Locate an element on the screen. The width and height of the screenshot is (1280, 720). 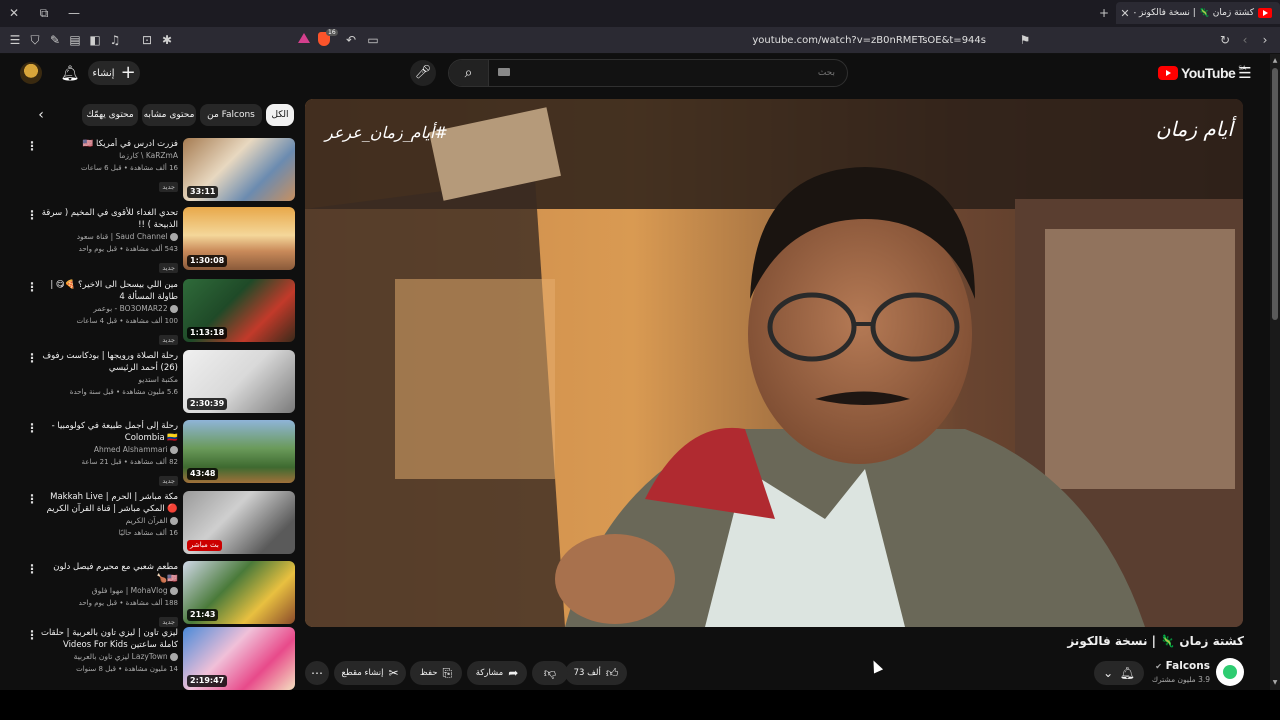
channel-name: مكتبة استديو is located at coordinates (109, 380).